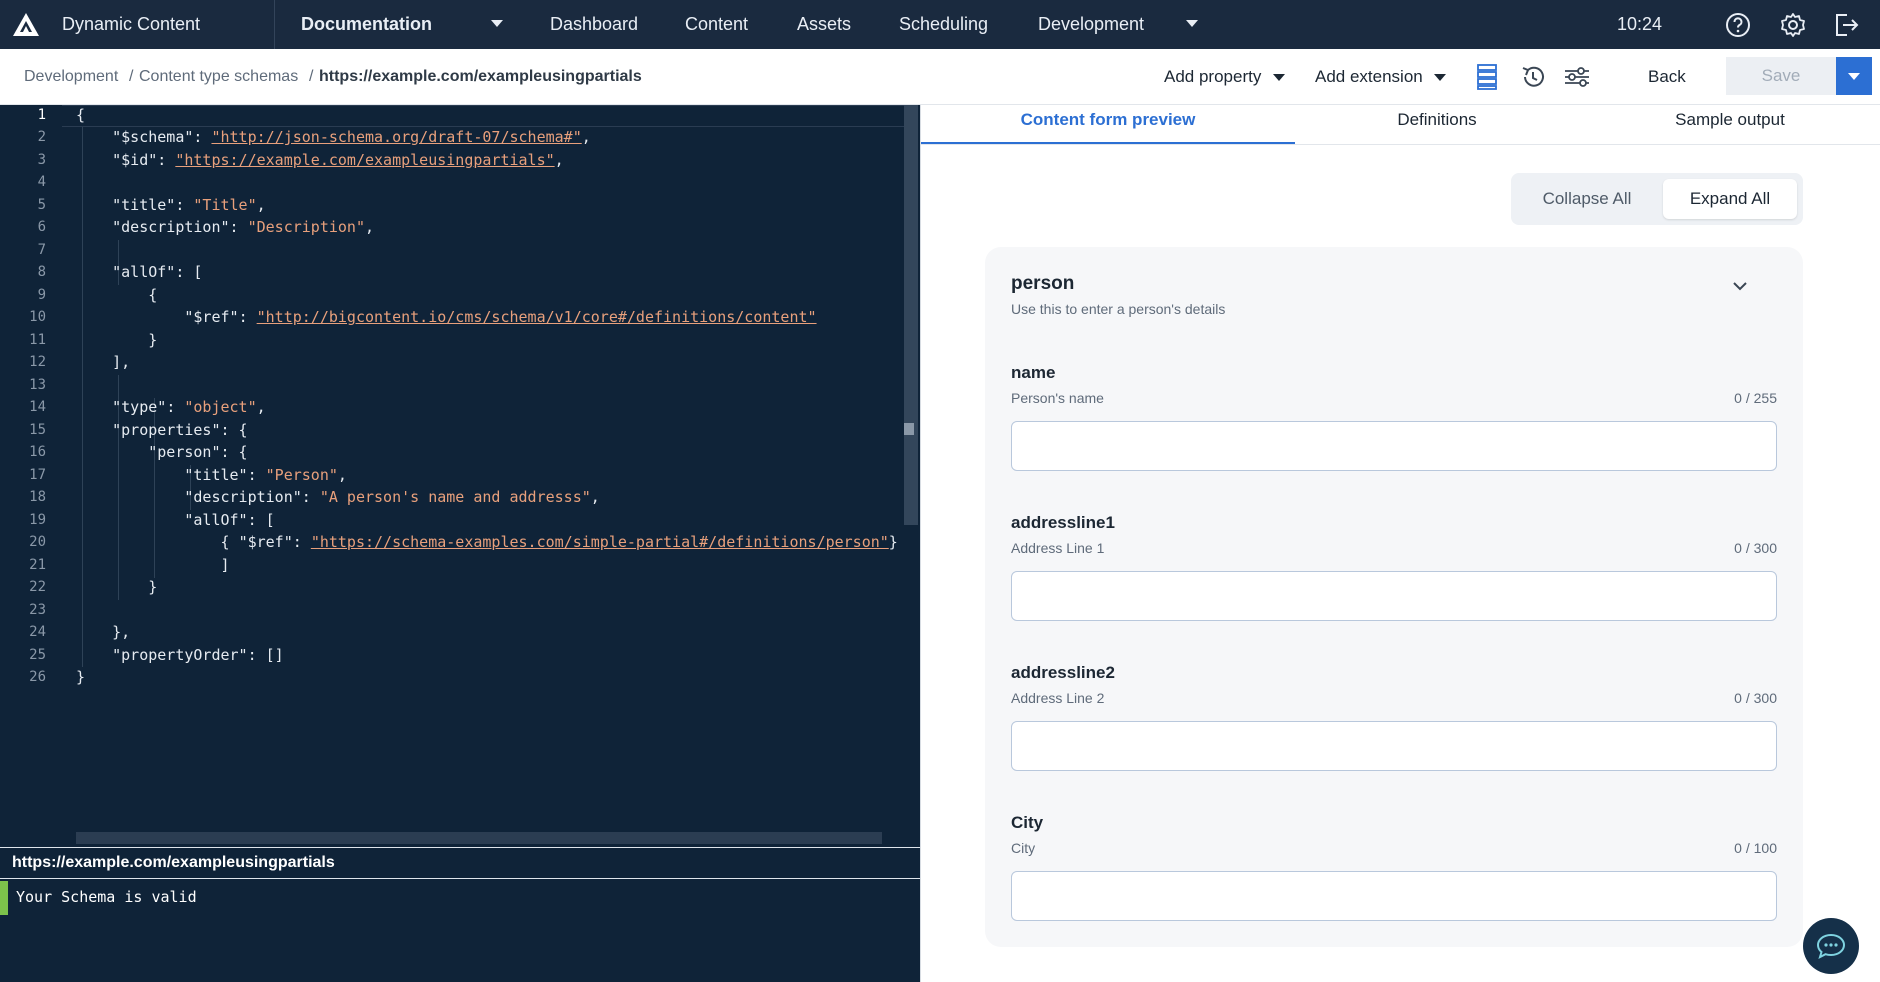 The width and height of the screenshot is (1880, 982). Describe the element at coordinates (41, 160) in the screenshot. I see `line-number: 3` at that location.